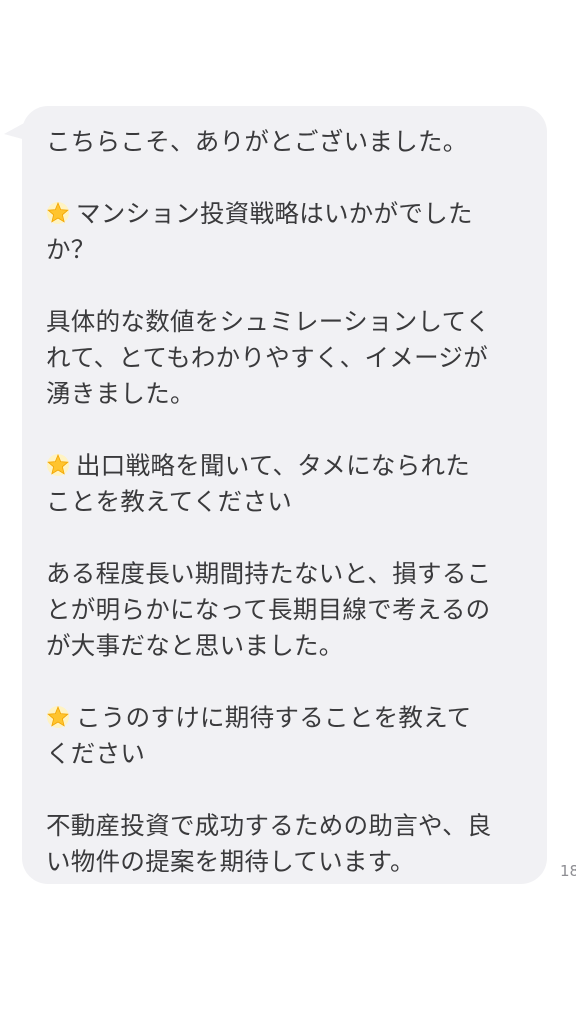 This screenshot has width=576, height=1024. I want to click on answer-line: 具体的な数値をシュミレーションしてく, so click(268, 321).